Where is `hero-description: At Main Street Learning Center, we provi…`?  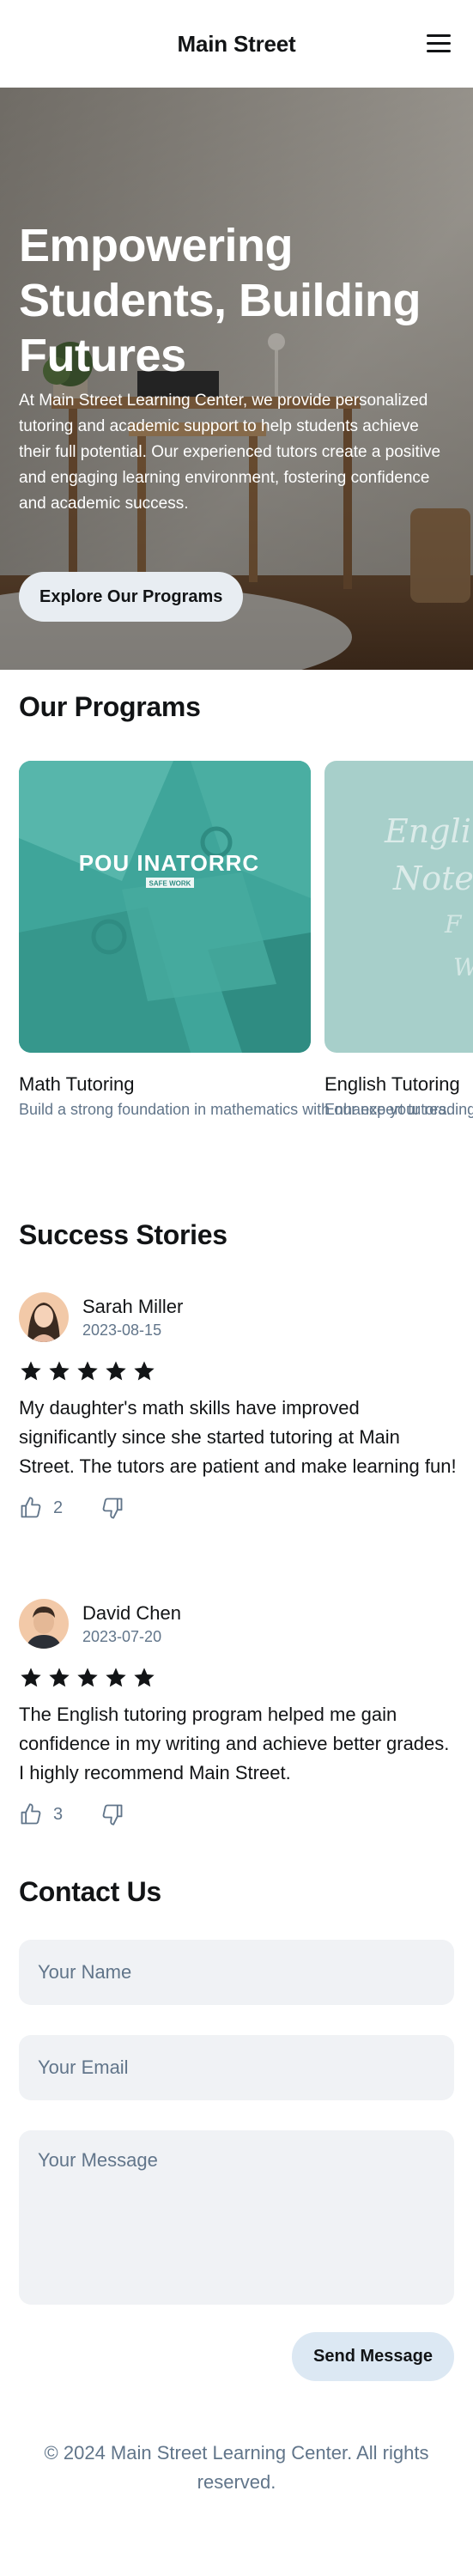 hero-description: At Main Street Learning Center, we provi… is located at coordinates (230, 452).